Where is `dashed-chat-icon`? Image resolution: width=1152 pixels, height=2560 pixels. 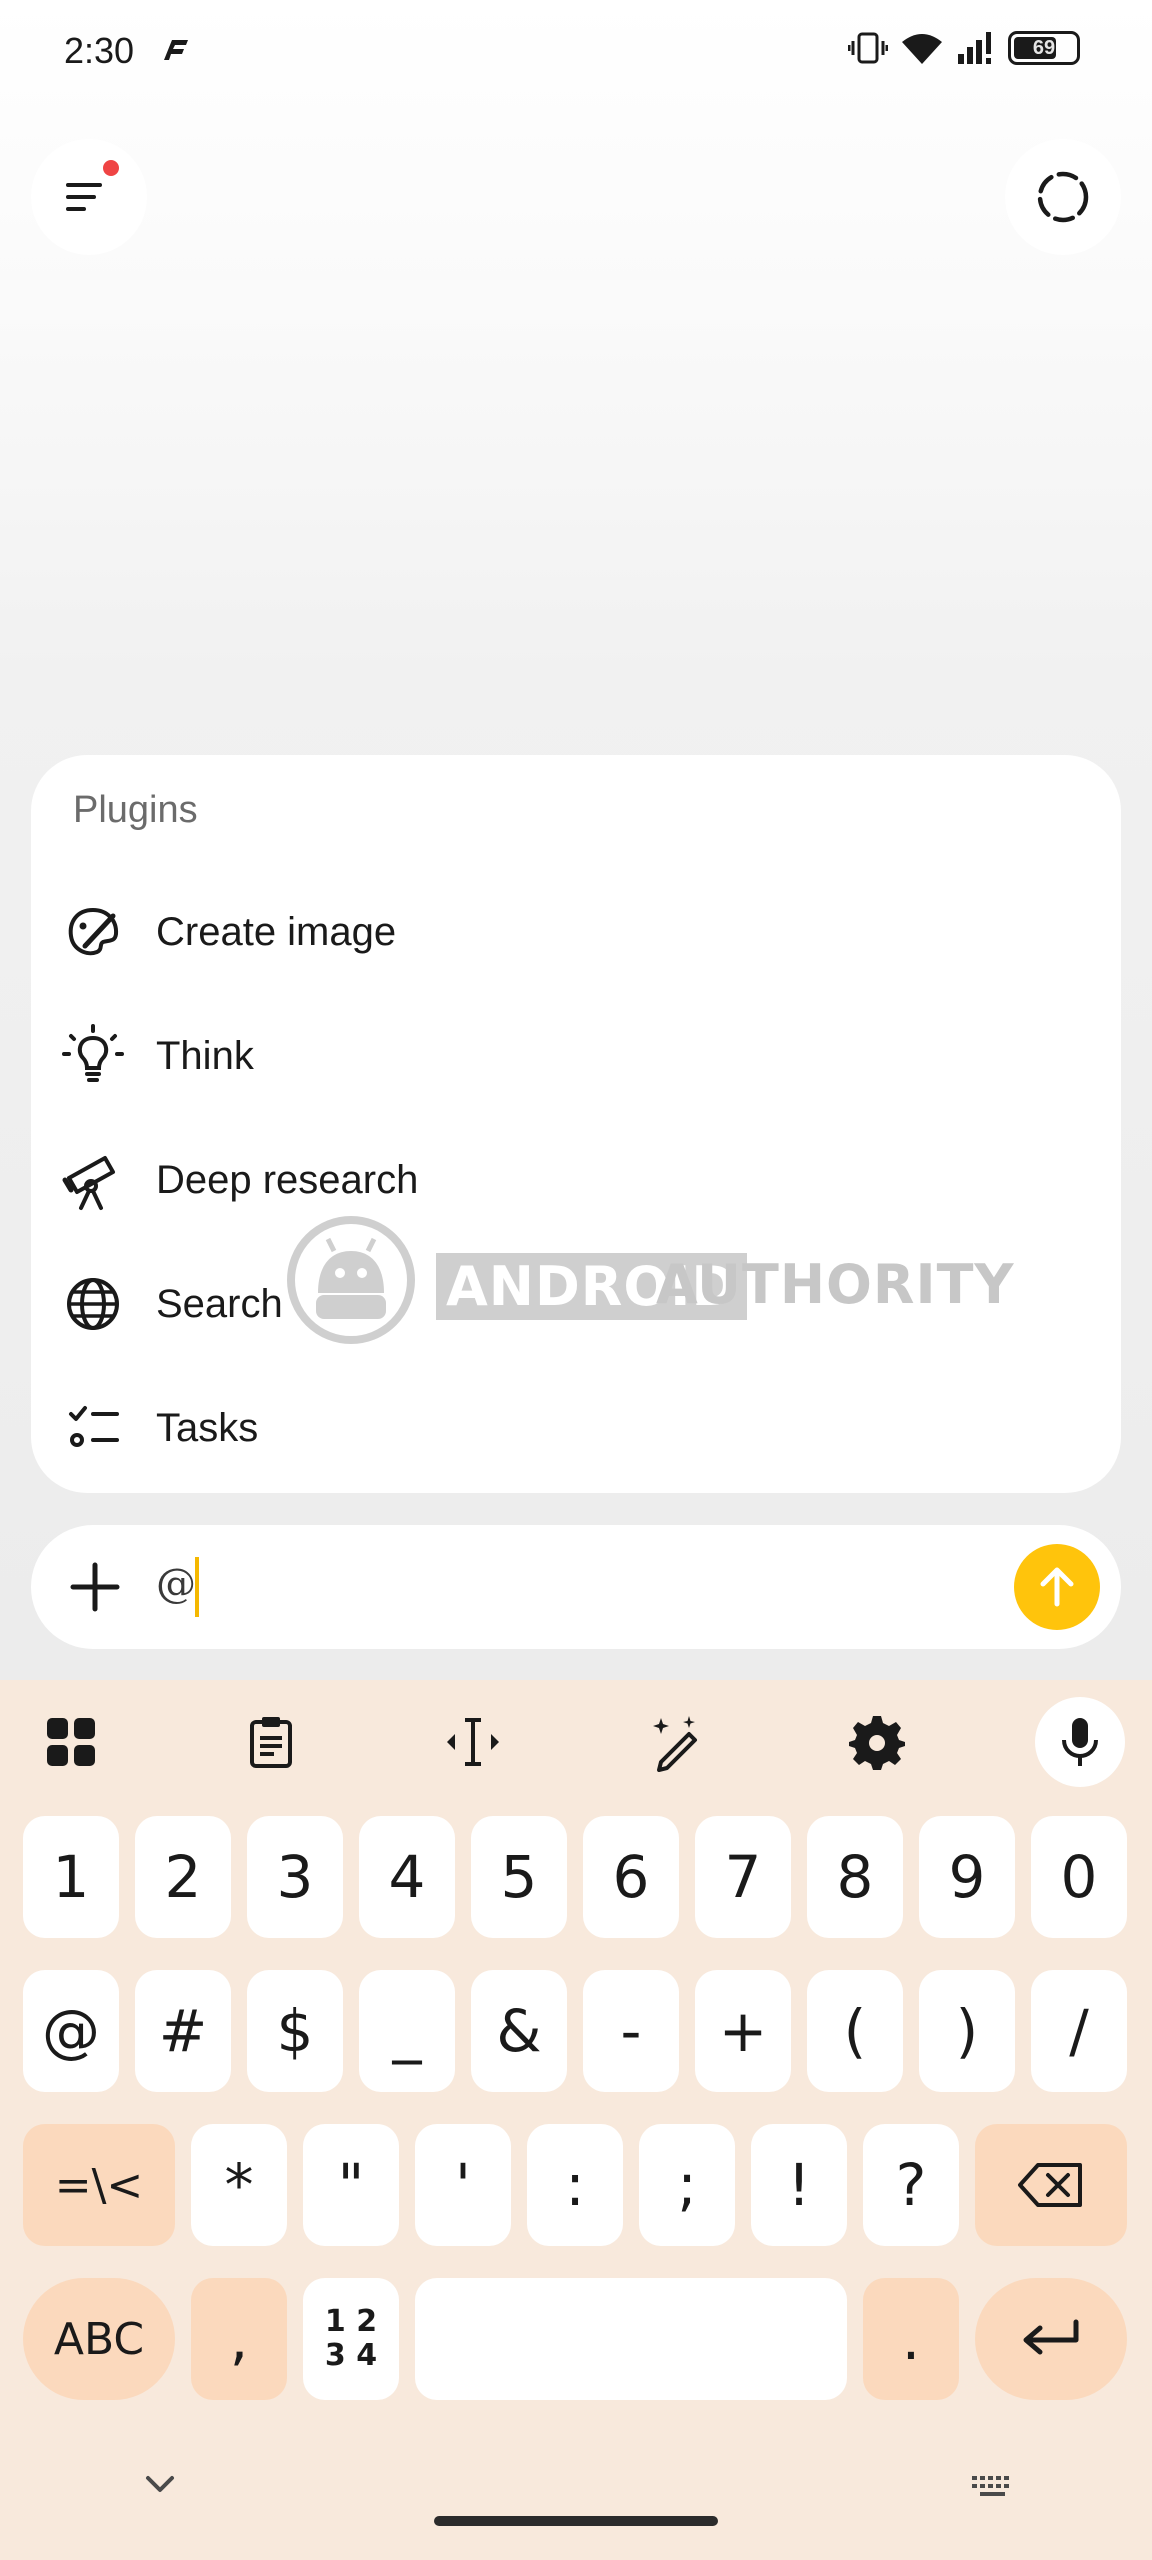
dashed-chat-icon is located at coordinates (1063, 197).